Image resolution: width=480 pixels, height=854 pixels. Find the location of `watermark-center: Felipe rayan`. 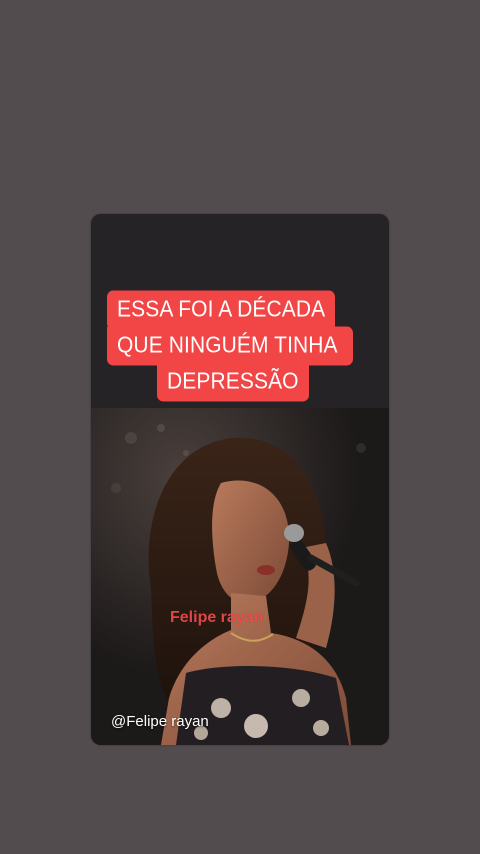

watermark-center: Felipe rayan is located at coordinates (217, 617).